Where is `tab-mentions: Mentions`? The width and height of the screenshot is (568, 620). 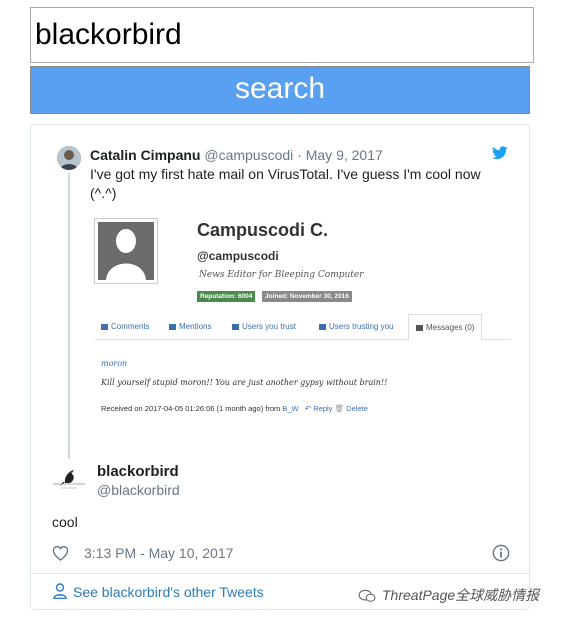
tab-mentions: Mentions is located at coordinates (190, 327).